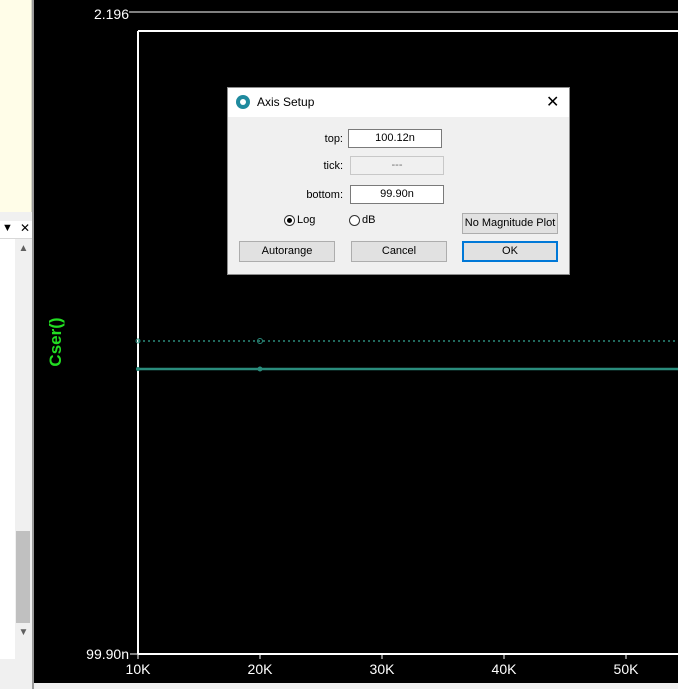  Describe the element at coordinates (289, 220) in the screenshot. I see `radio-checked-icon` at that location.